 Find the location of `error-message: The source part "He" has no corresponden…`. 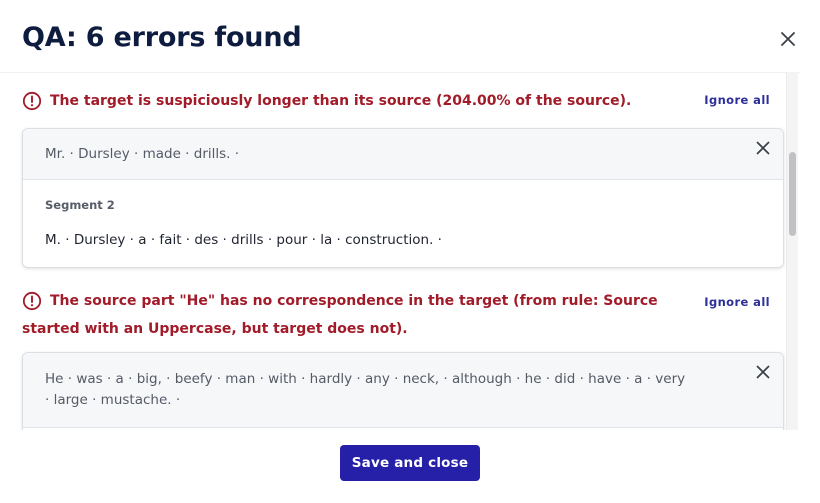

error-message: The source part "He" has no corresponden… is located at coordinates (340, 315).